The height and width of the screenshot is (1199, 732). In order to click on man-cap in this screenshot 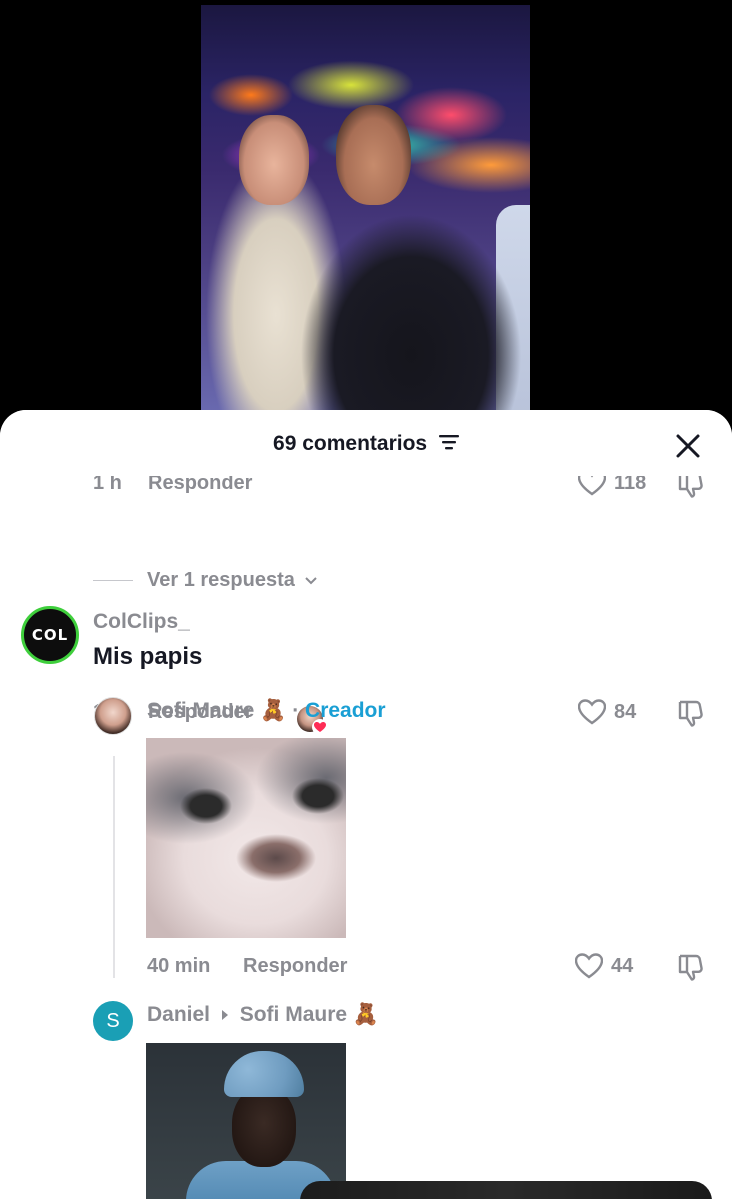, I will do `click(264, 1074)`.